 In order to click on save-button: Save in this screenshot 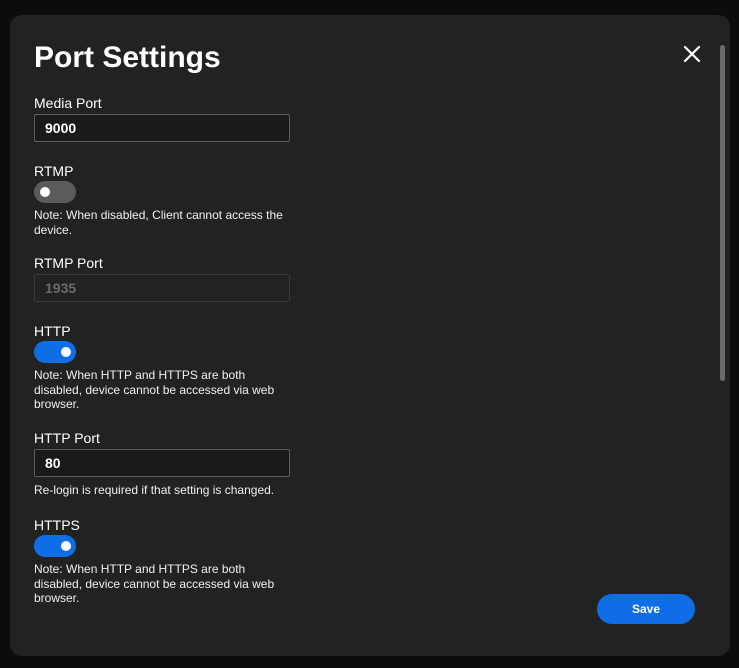, I will do `click(646, 609)`.